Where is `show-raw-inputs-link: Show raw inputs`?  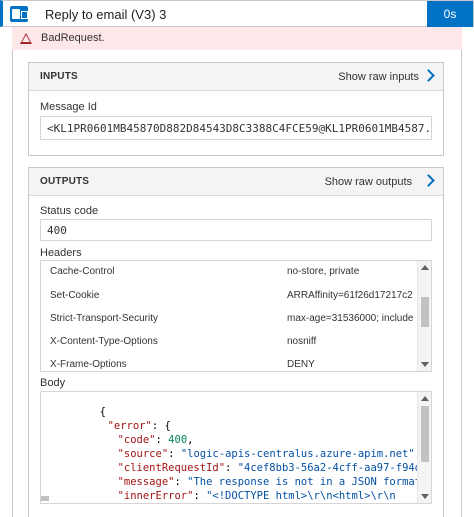 show-raw-inputs-link: Show raw inputs is located at coordinates (378, 77).